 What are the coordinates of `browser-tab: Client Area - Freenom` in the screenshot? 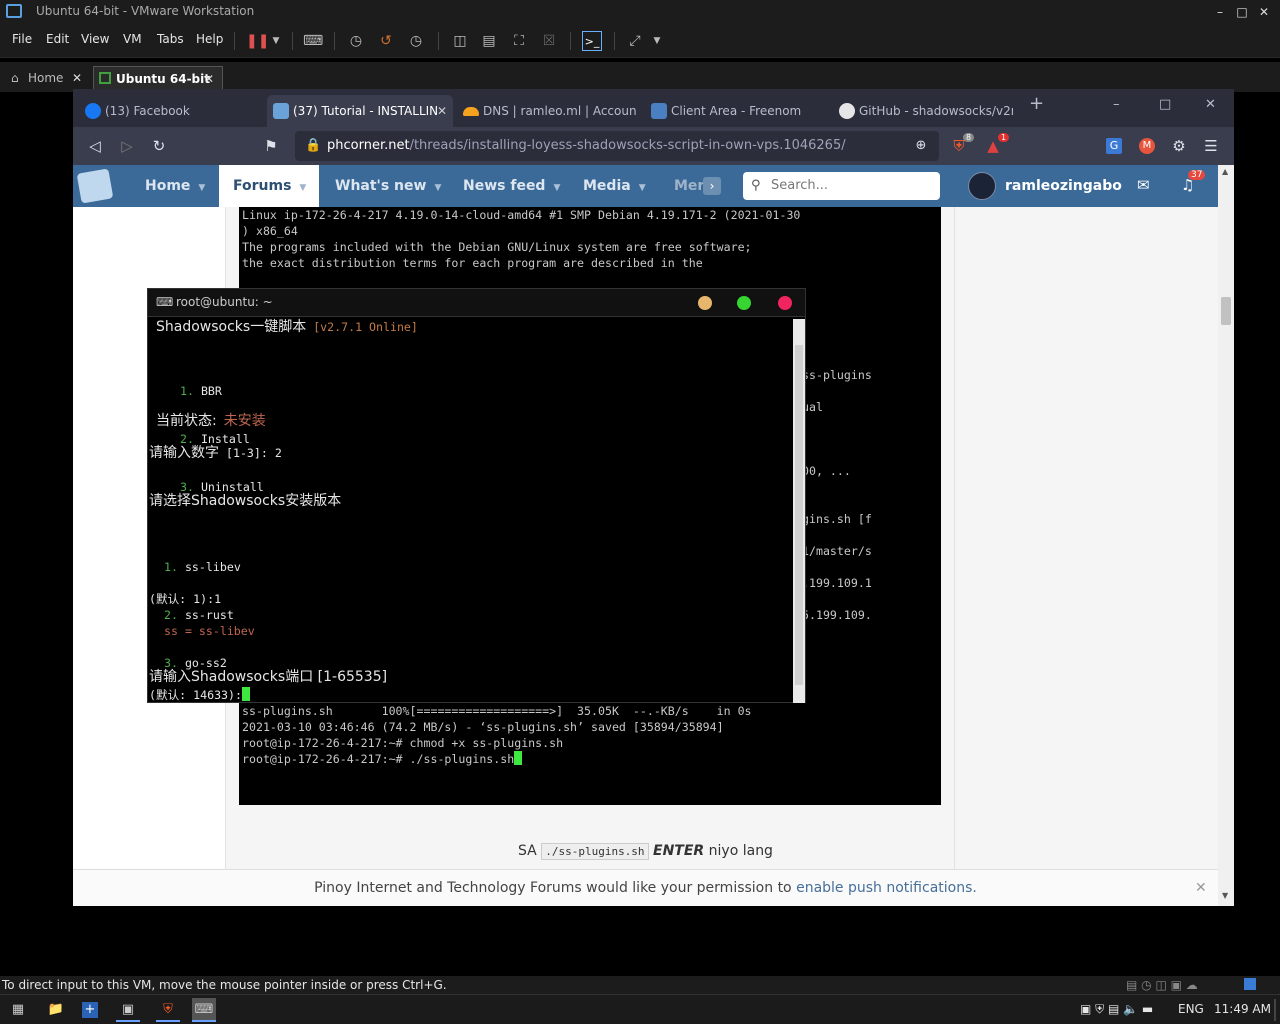 It's located at (735, 111).